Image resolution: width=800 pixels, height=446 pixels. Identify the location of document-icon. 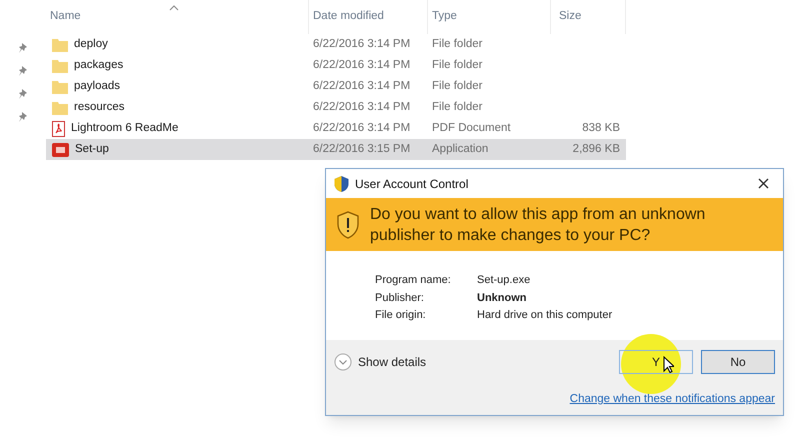
(58, 128).